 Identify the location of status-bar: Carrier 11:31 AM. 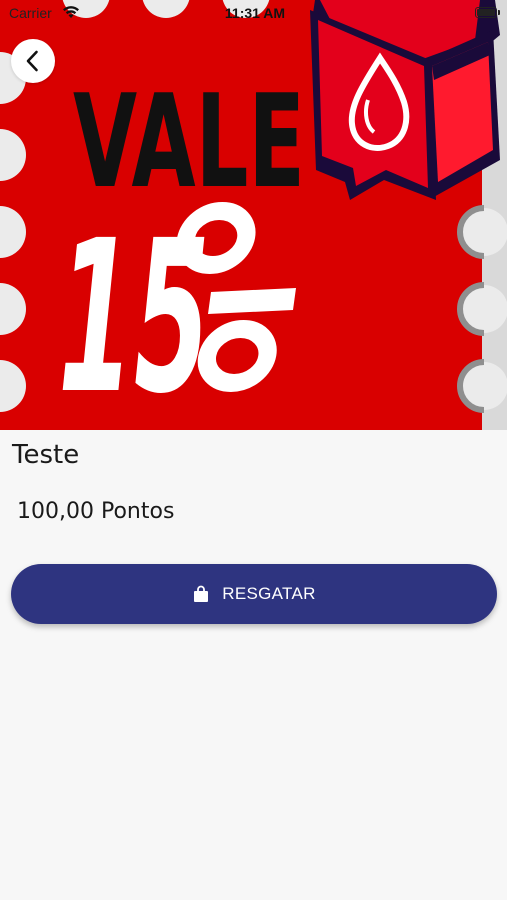
(253, 13).